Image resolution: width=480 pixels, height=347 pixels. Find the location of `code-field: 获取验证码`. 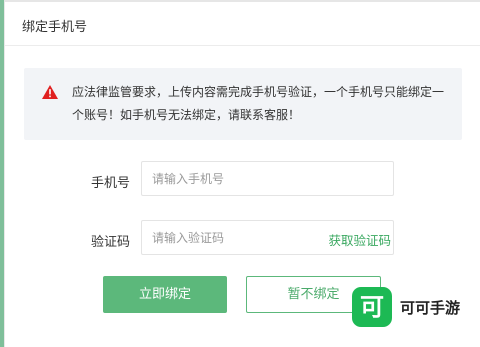

code-field: 获取验证码 is located at coordinates (267, 237).